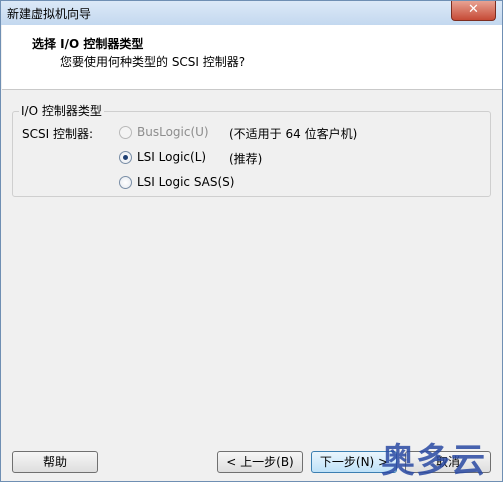 This screenshot has width=503, height=482. I want to click on close-button: ✕, so click(473, 11).